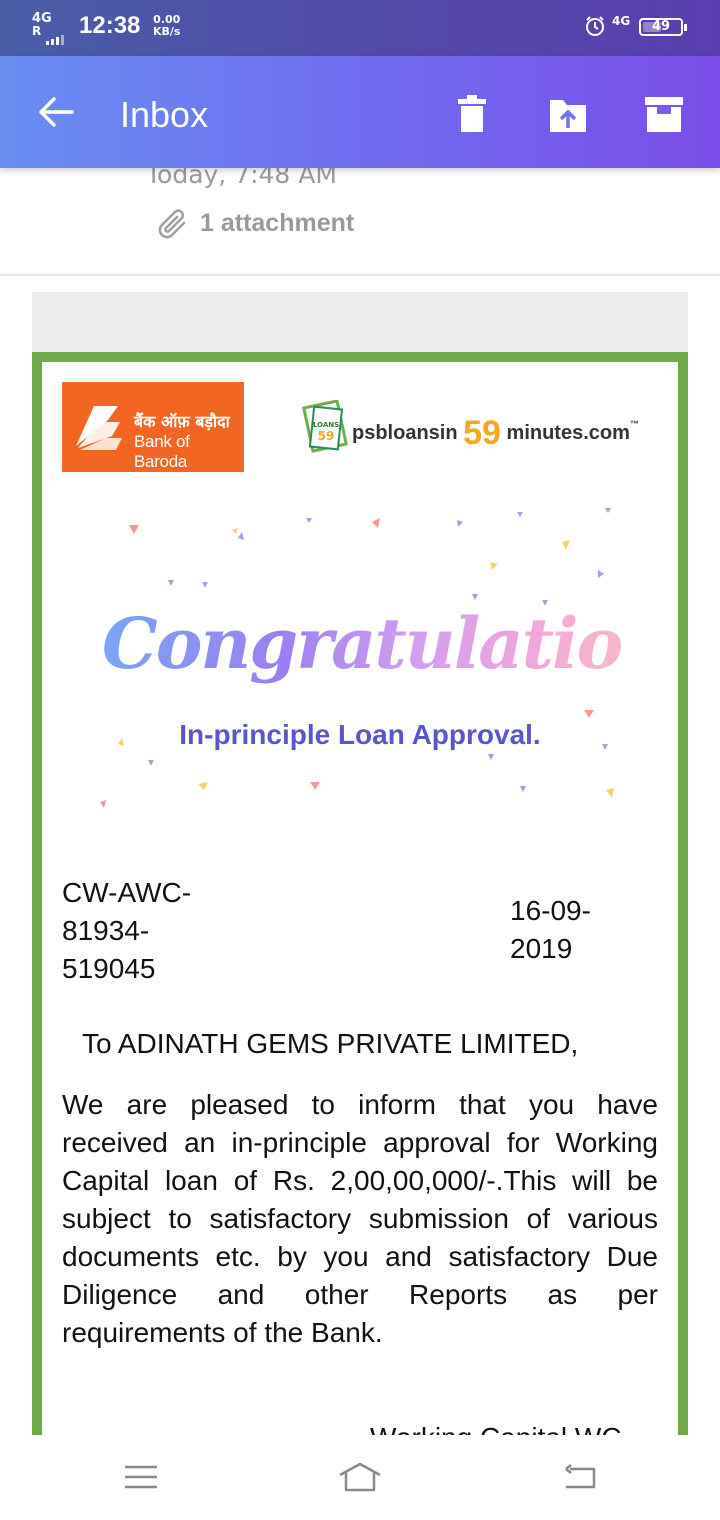  Describe the element at coordinates (167, 31) in the screenshot. I see `speed-unit: KB/s` at that location.